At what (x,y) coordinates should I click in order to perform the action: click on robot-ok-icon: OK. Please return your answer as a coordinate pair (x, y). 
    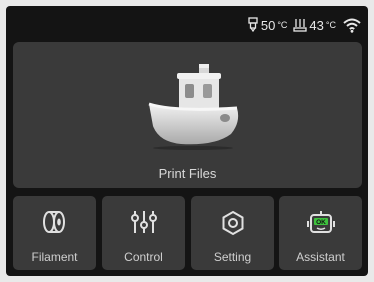
    Looking at the image, I should click on (320, 222).